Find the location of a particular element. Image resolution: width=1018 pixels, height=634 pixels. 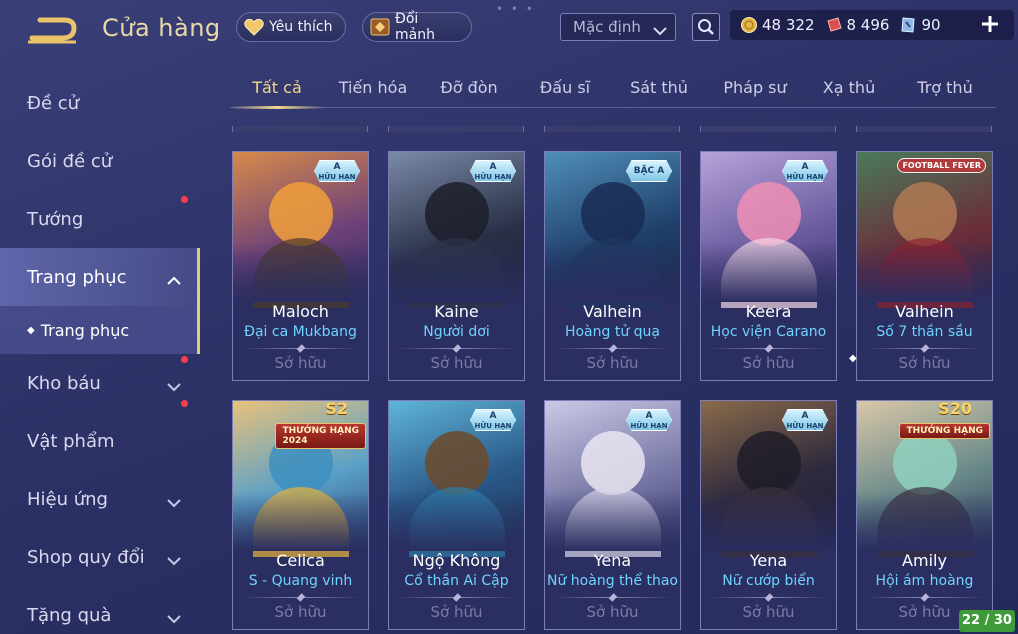

sidebar-item-label: Trang phục is located at coordinates (77, 277).